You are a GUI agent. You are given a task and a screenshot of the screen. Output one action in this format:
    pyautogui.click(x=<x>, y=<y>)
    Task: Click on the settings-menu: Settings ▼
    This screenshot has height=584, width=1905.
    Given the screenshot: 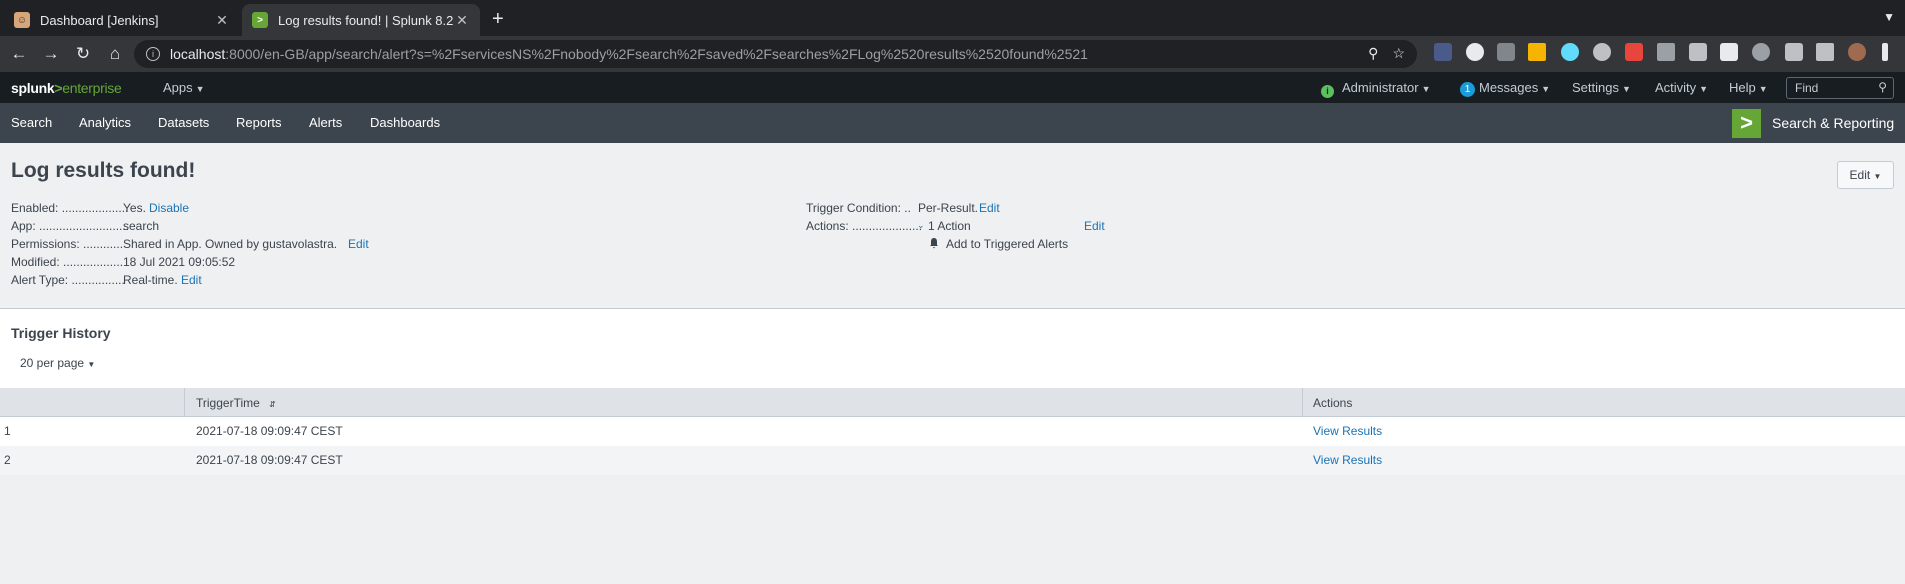 What is the action you would take?
    pyautogui.click(x=1601, y=87)
    